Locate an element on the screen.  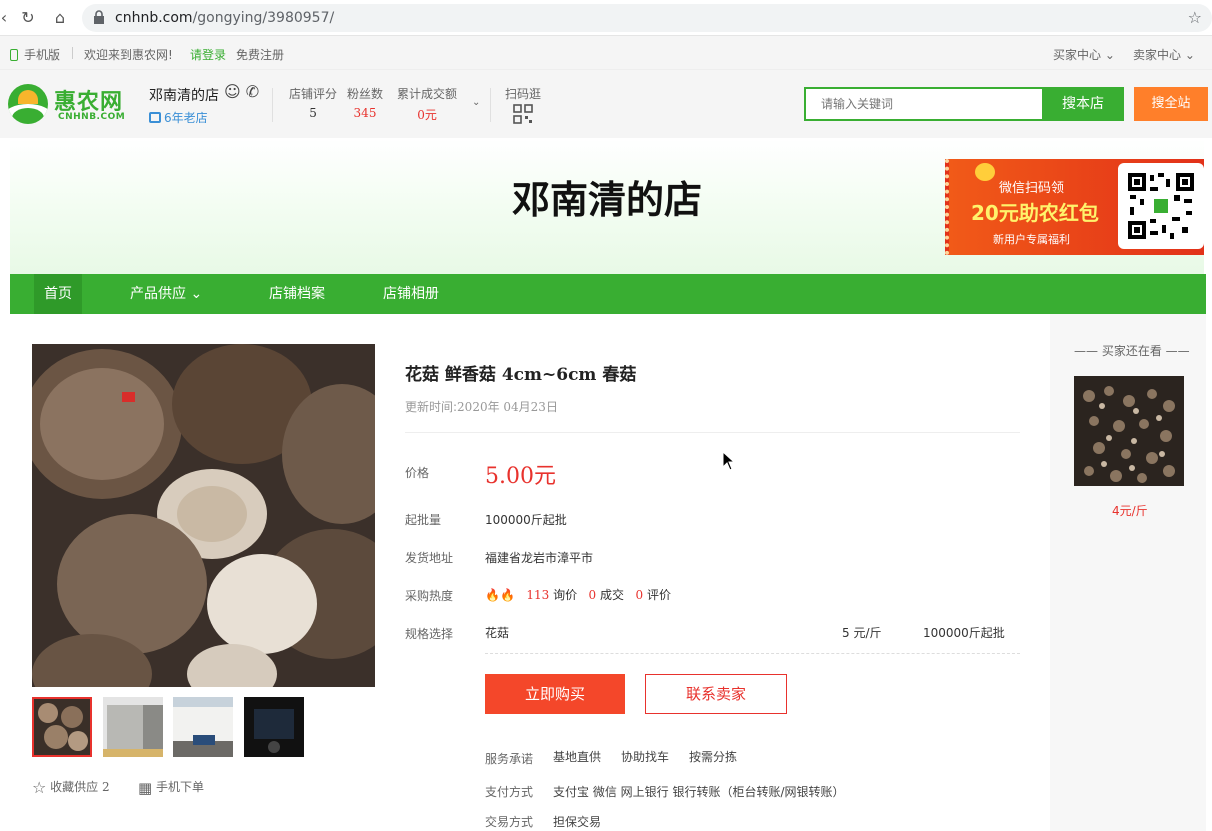
qr-code-icon: ▦ is located at coordinates (145, 788).